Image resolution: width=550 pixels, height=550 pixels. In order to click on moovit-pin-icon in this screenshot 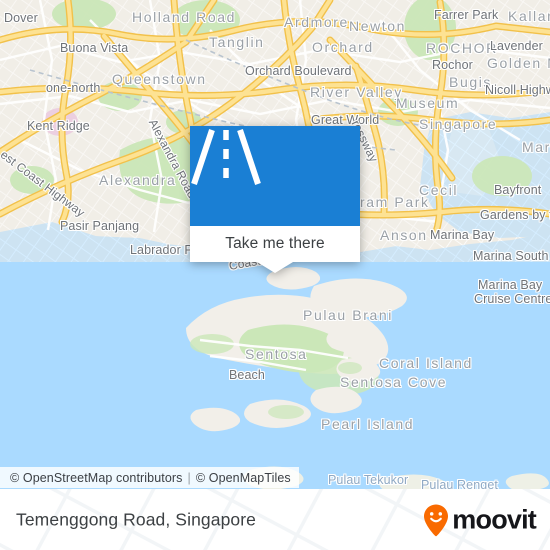, I will do `click(436, 520)`.